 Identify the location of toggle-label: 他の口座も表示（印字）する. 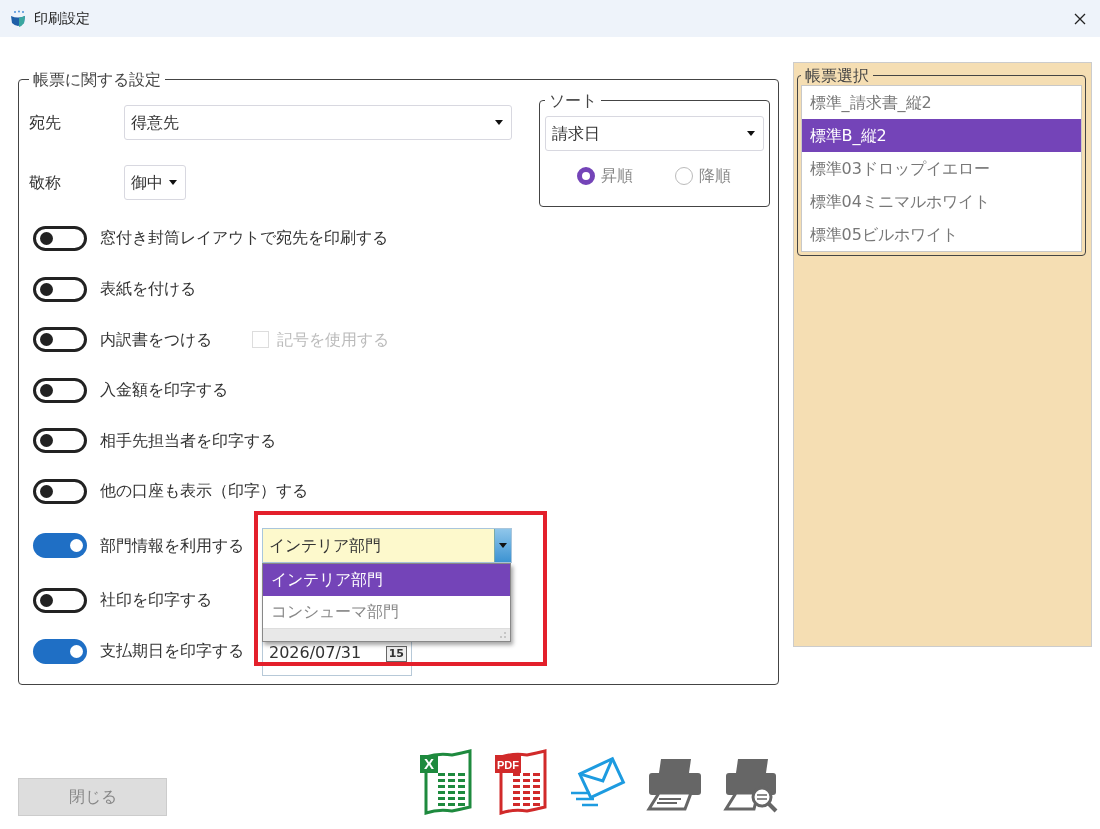
(204, 491).